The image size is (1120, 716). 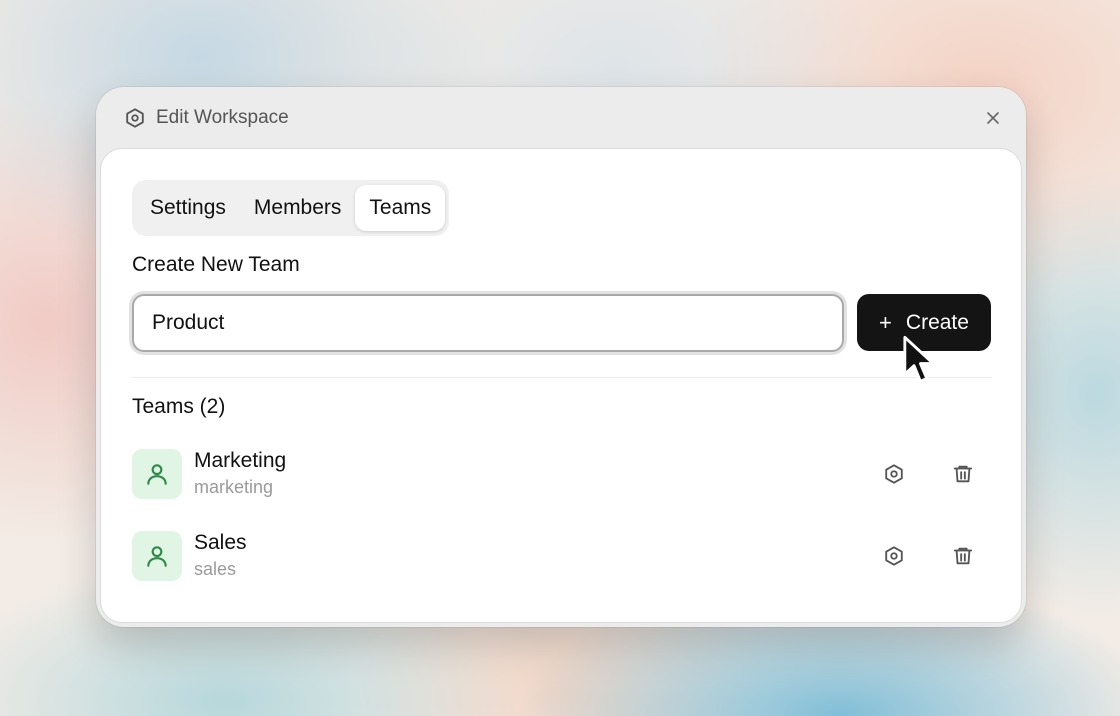 What do you see at coordinates (222, 117) in the screenshot?
I see `dialog-title: Edit Workspace` at bounding box center [222, 117].